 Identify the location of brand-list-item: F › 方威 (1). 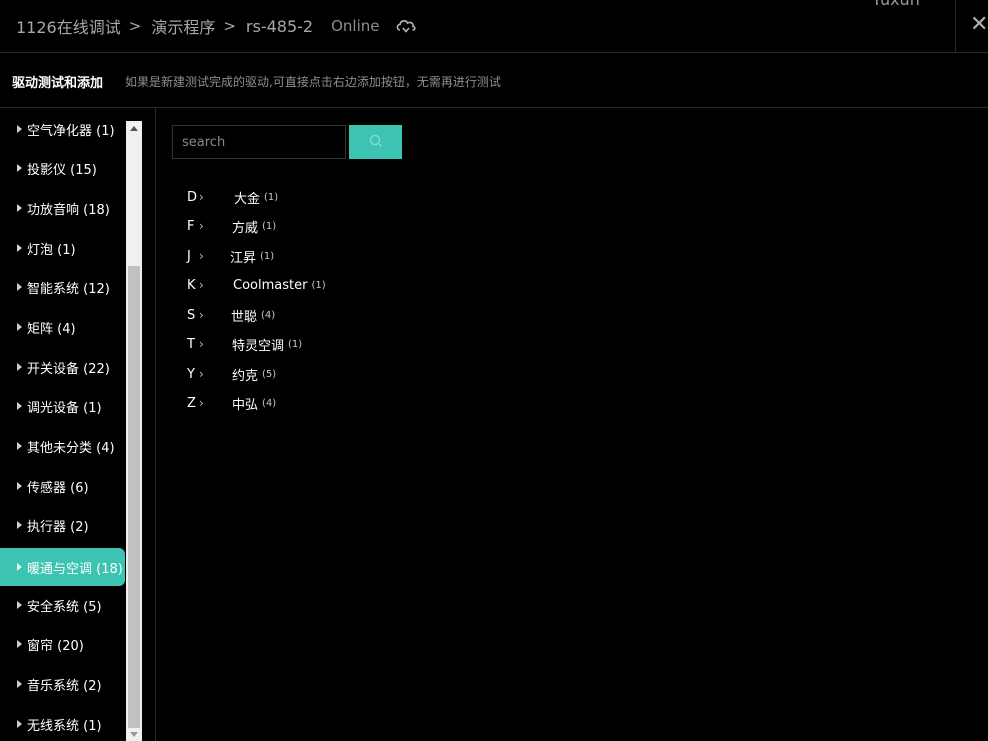
(231, 226).